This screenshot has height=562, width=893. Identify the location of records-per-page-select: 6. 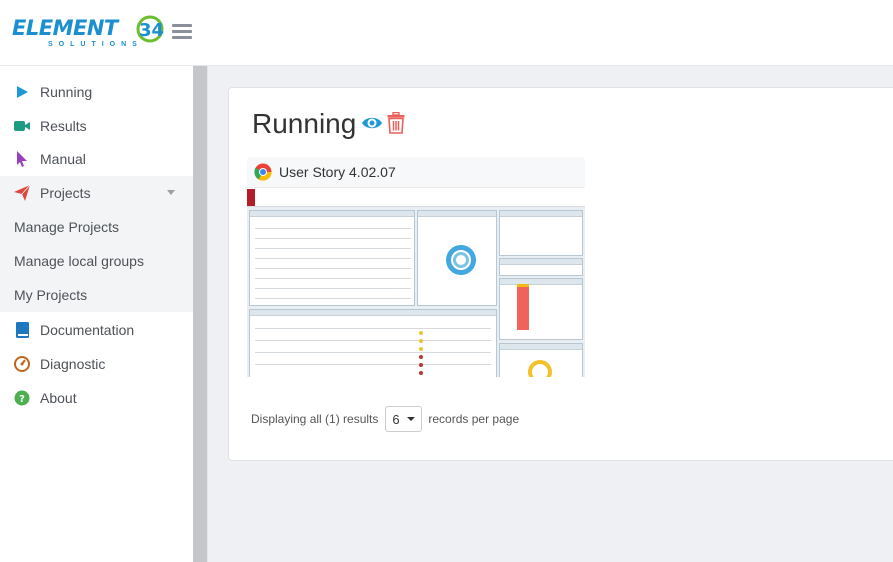
(404, 419).